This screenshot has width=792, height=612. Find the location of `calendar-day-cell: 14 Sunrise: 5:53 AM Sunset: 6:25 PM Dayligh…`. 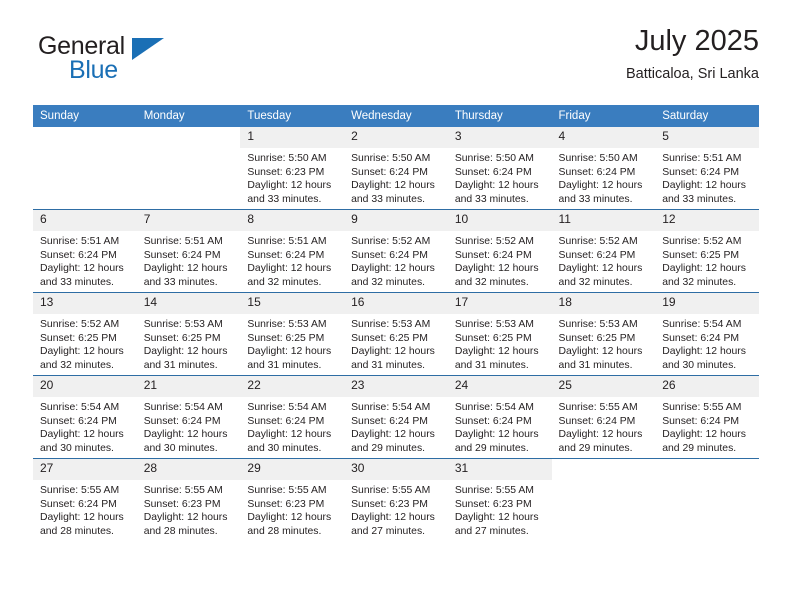

calendar-day-cell: 14 Sunrise: 5:53 AM Sunset: 6:25 PM Dayligh… is located at coordinates (188, 334).